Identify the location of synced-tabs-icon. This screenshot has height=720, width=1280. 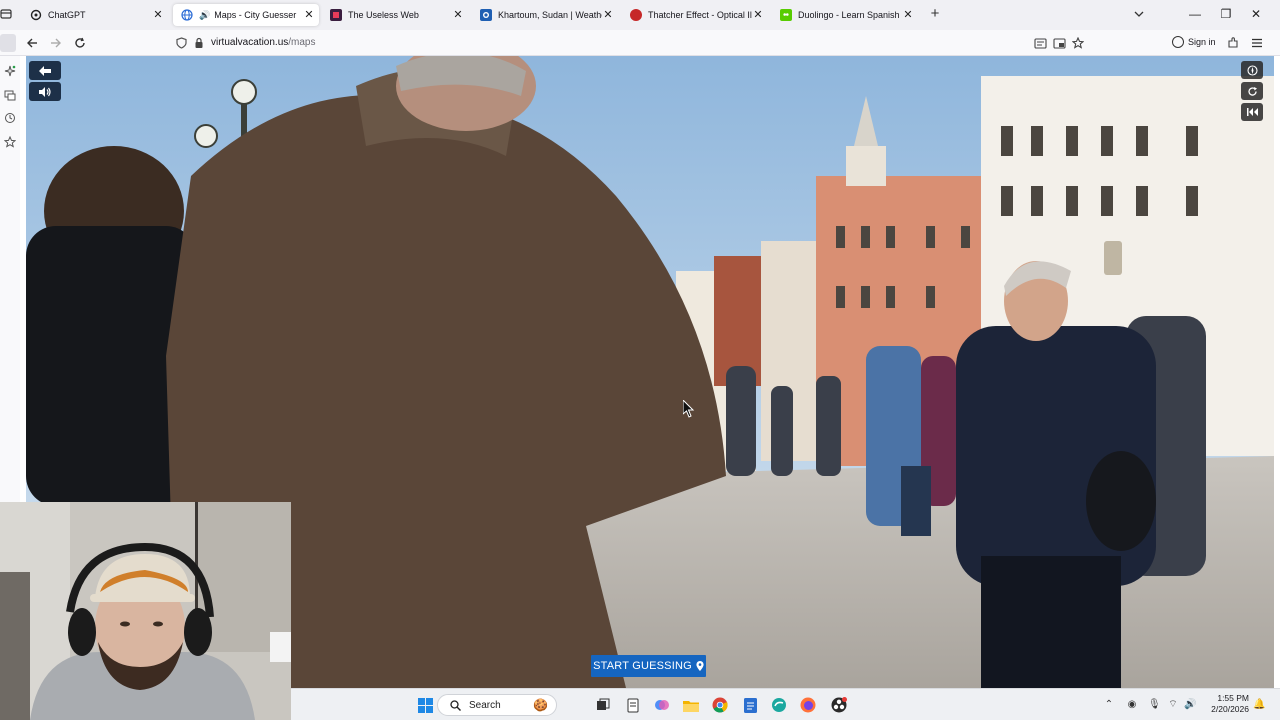
(10, 95).